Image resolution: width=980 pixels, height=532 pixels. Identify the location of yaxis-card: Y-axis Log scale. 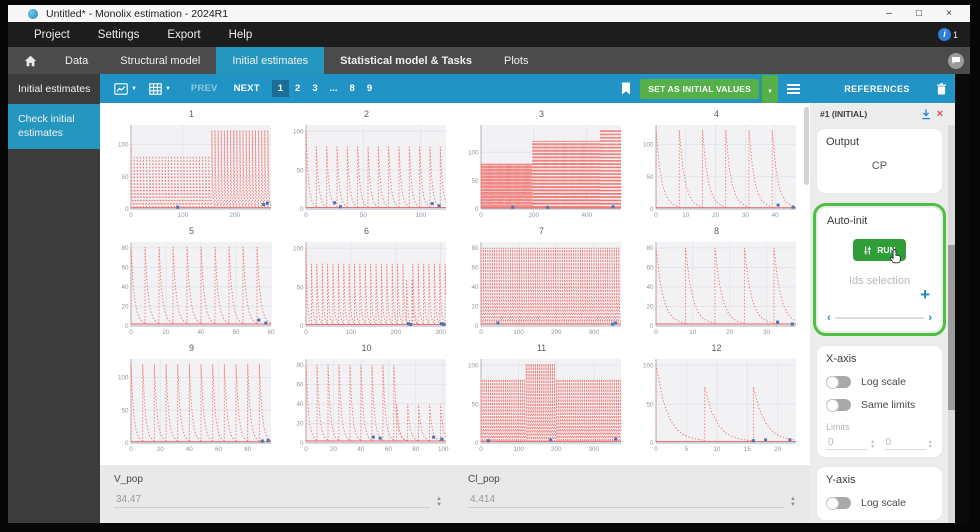
(879, 493).